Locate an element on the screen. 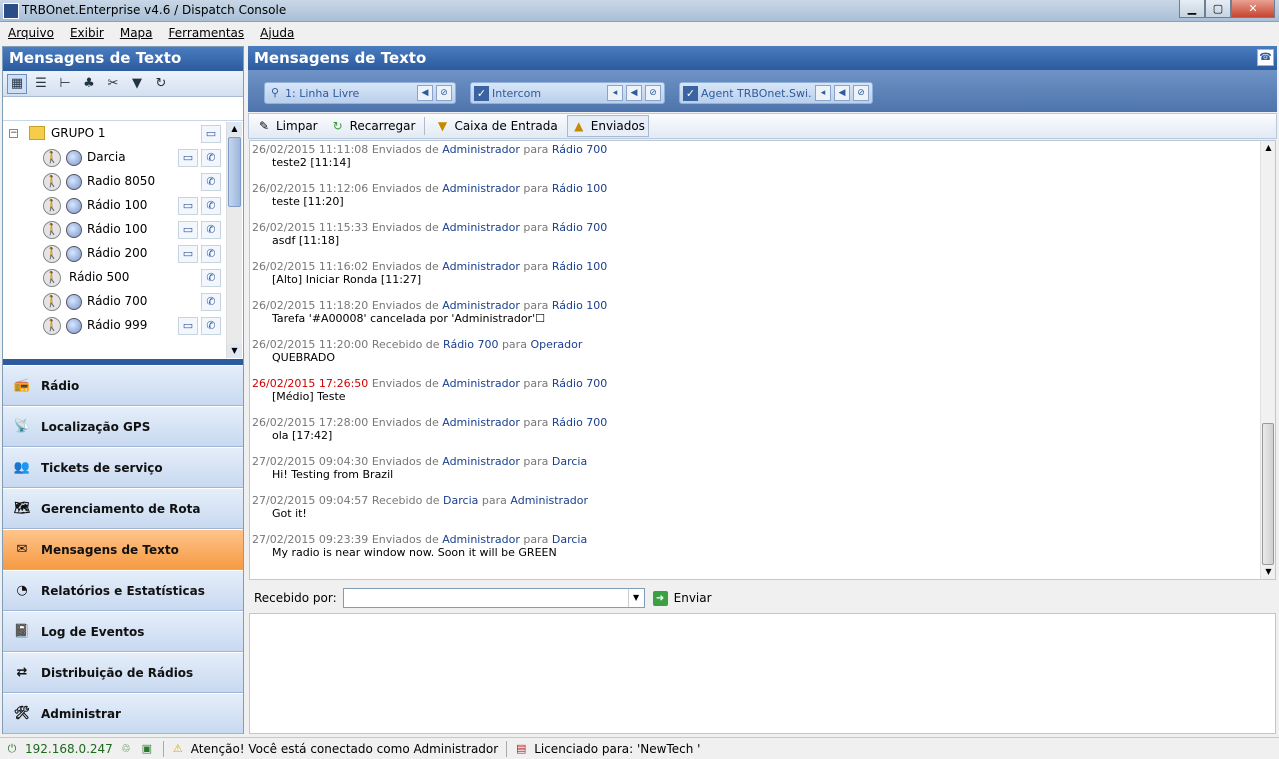 This screenshot has height=759, width=1279. phone-book-icon: ☎ is located at coordinates (1265, 57).